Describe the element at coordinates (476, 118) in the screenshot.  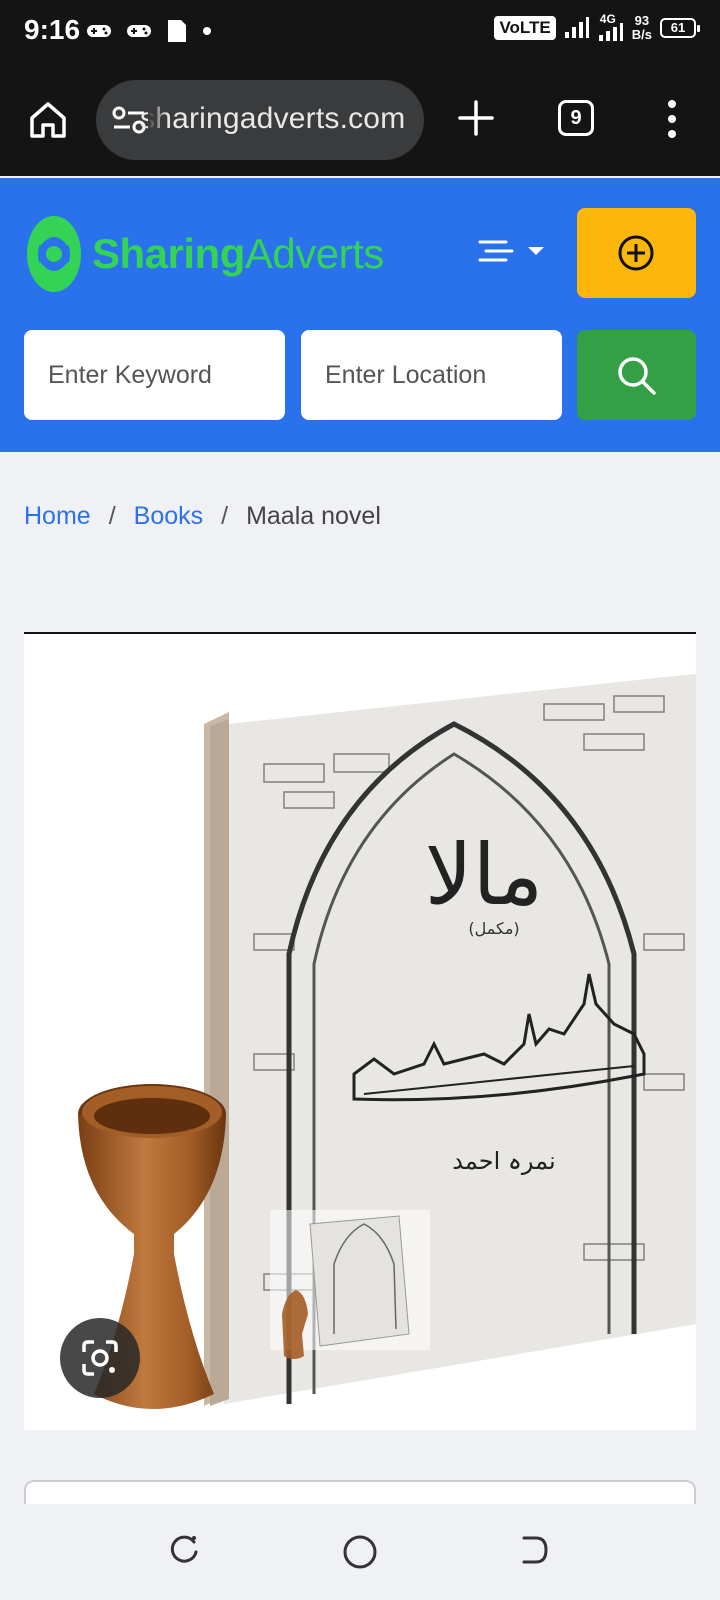
I see `new-tab-icon` at that location.